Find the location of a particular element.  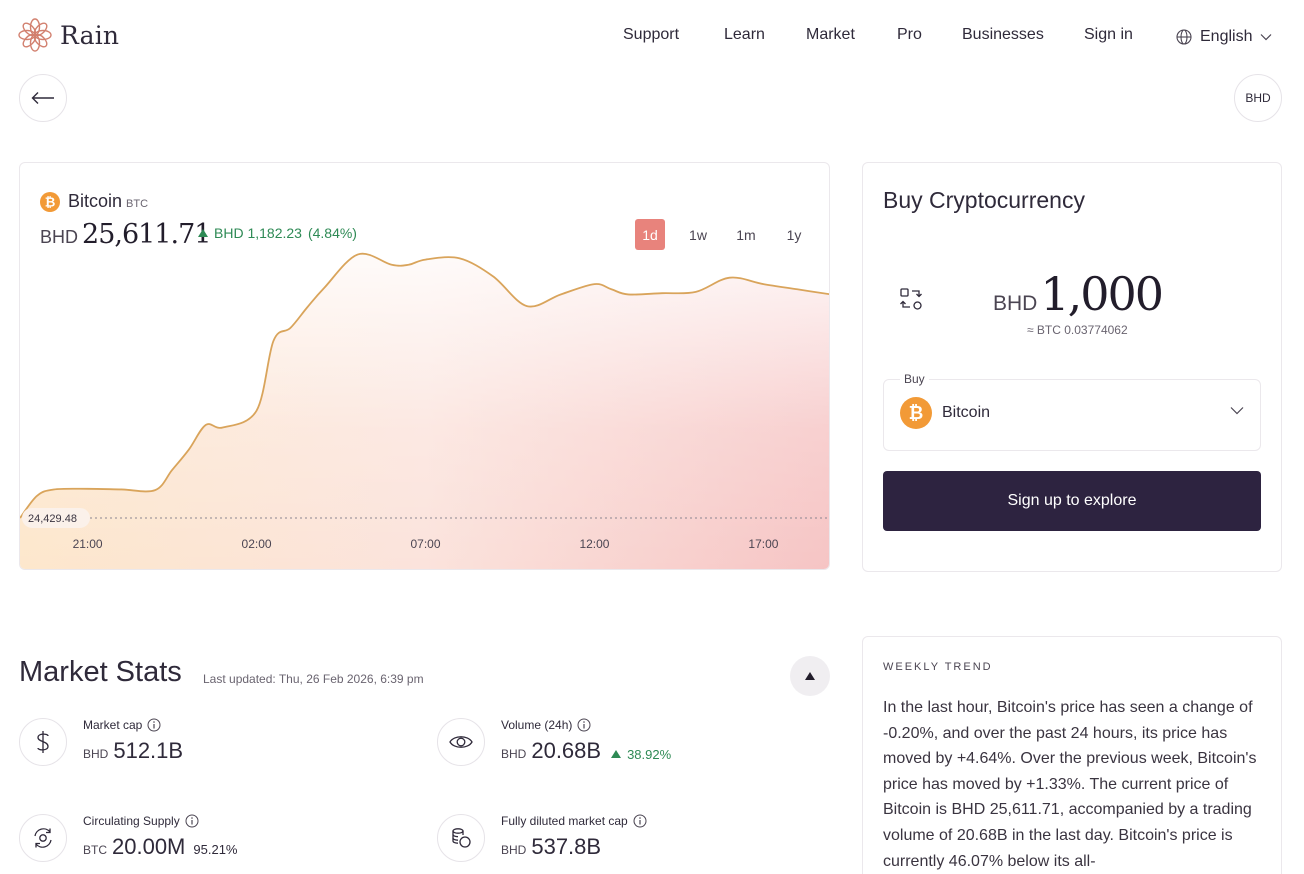

nav-businesses: Businesses is located at coordinates (1003, 37).